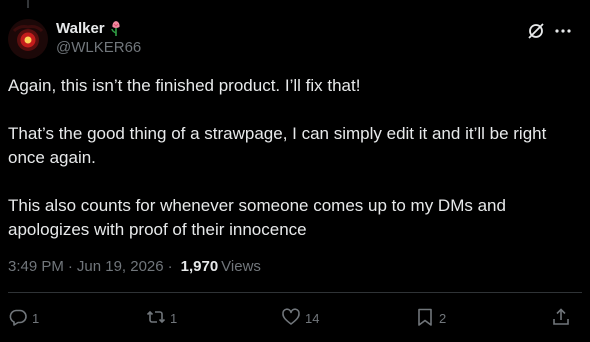  I want to click on name-row: Walker, so click(98, 28).